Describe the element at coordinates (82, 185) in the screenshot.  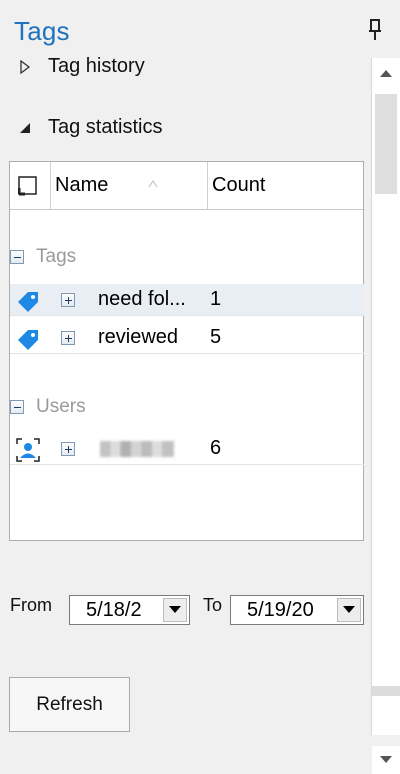
I see `name-column-label: Name` at that location.